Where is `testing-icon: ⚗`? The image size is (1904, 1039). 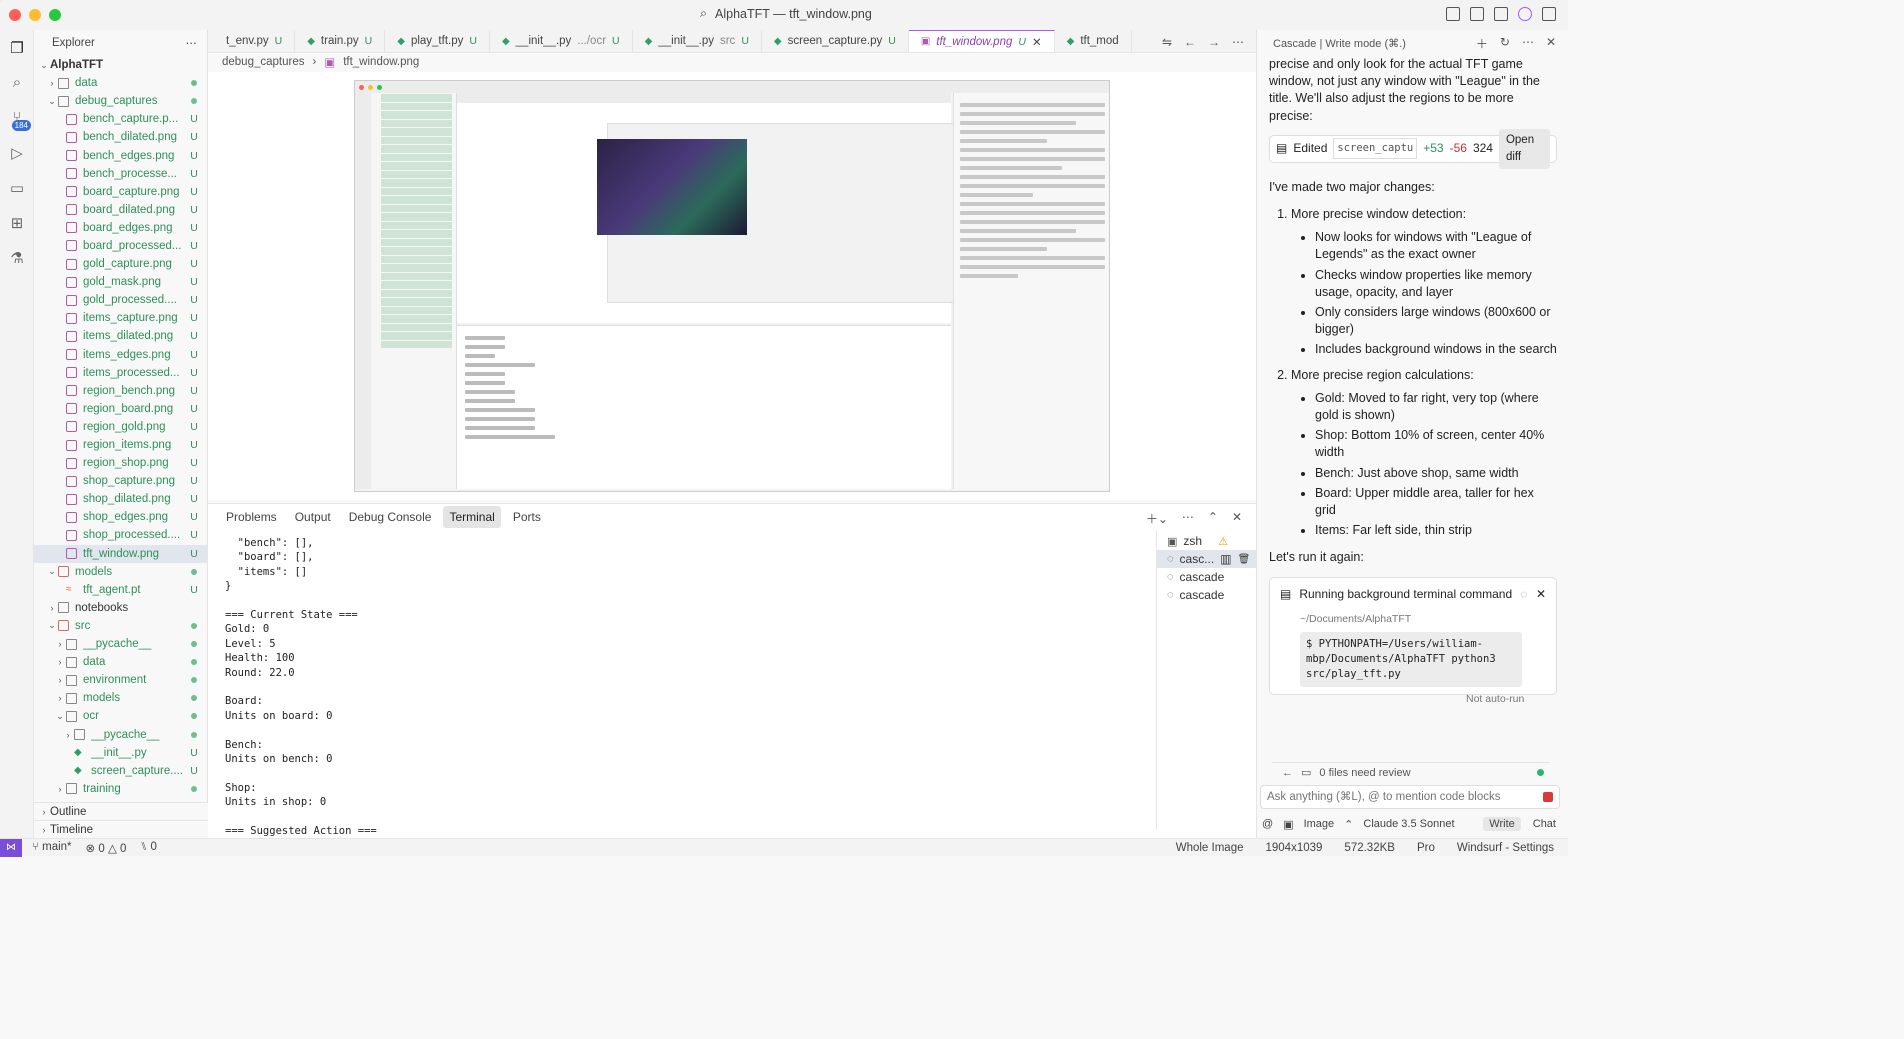 testing-icon: ⚗ is located at coordinates (17, 257).